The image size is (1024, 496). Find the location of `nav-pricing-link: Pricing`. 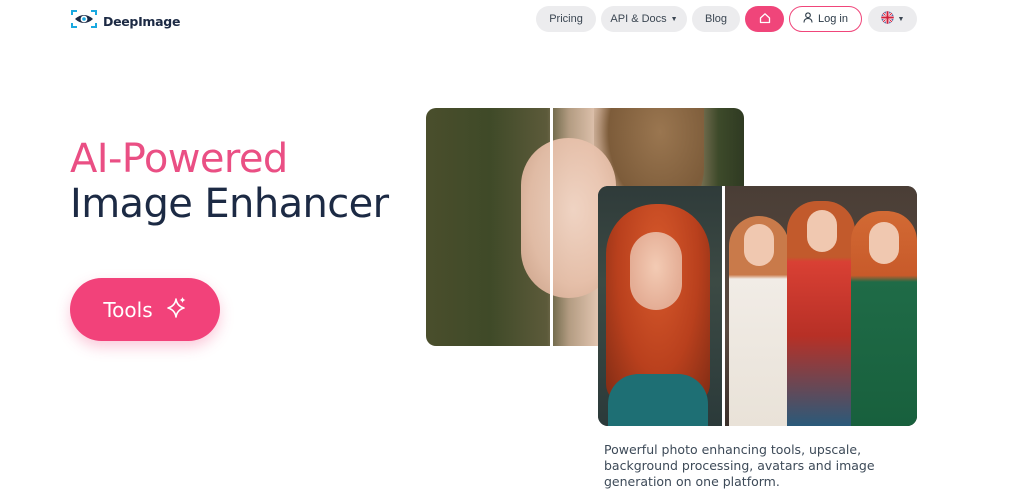

nav-pricing-link: Pricing is located at coordinates (566, 19).